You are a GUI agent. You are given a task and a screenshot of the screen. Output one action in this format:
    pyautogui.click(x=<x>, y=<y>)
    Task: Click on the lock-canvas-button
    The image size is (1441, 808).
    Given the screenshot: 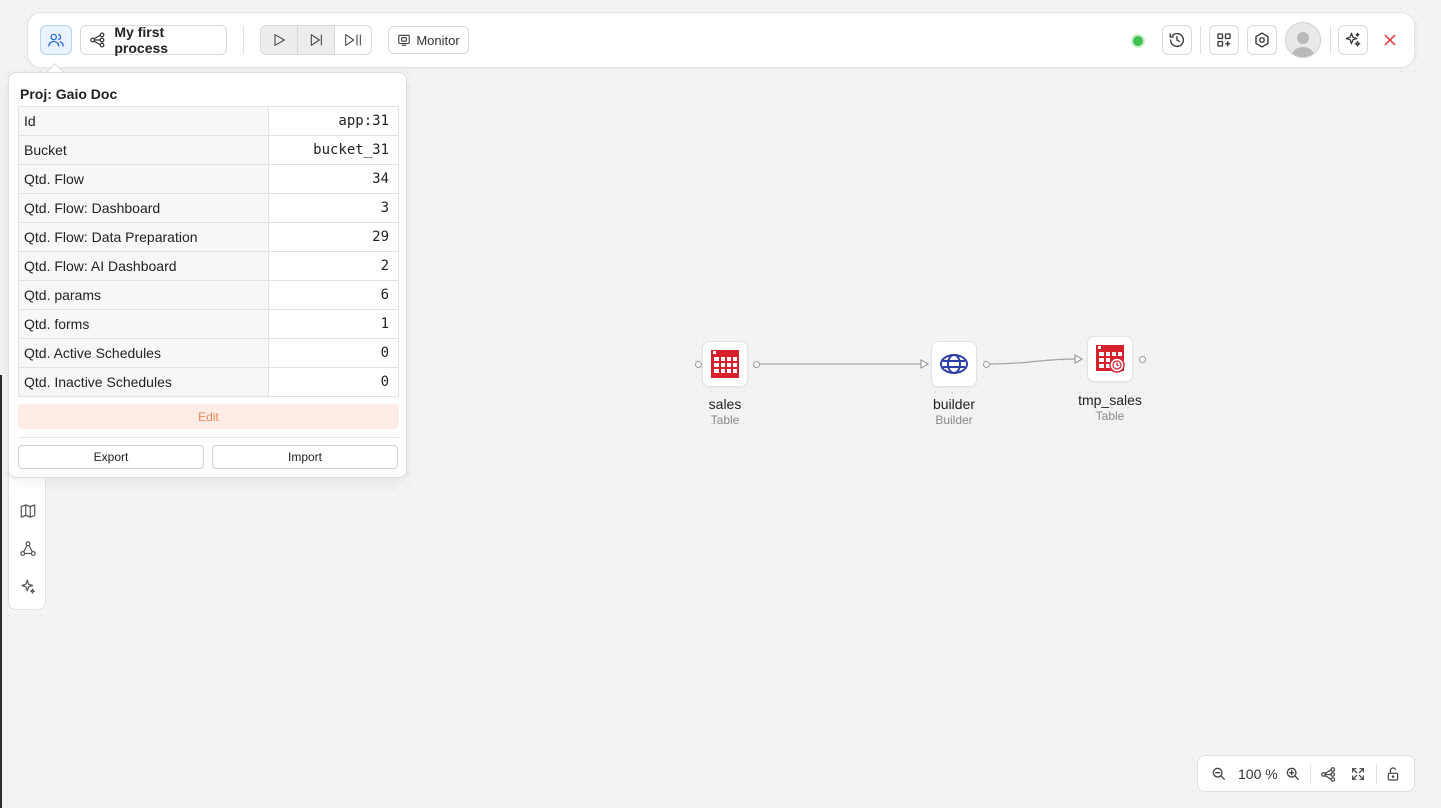 What is the action you would take?
    pyautogui.click(x=1393, y=774)
    